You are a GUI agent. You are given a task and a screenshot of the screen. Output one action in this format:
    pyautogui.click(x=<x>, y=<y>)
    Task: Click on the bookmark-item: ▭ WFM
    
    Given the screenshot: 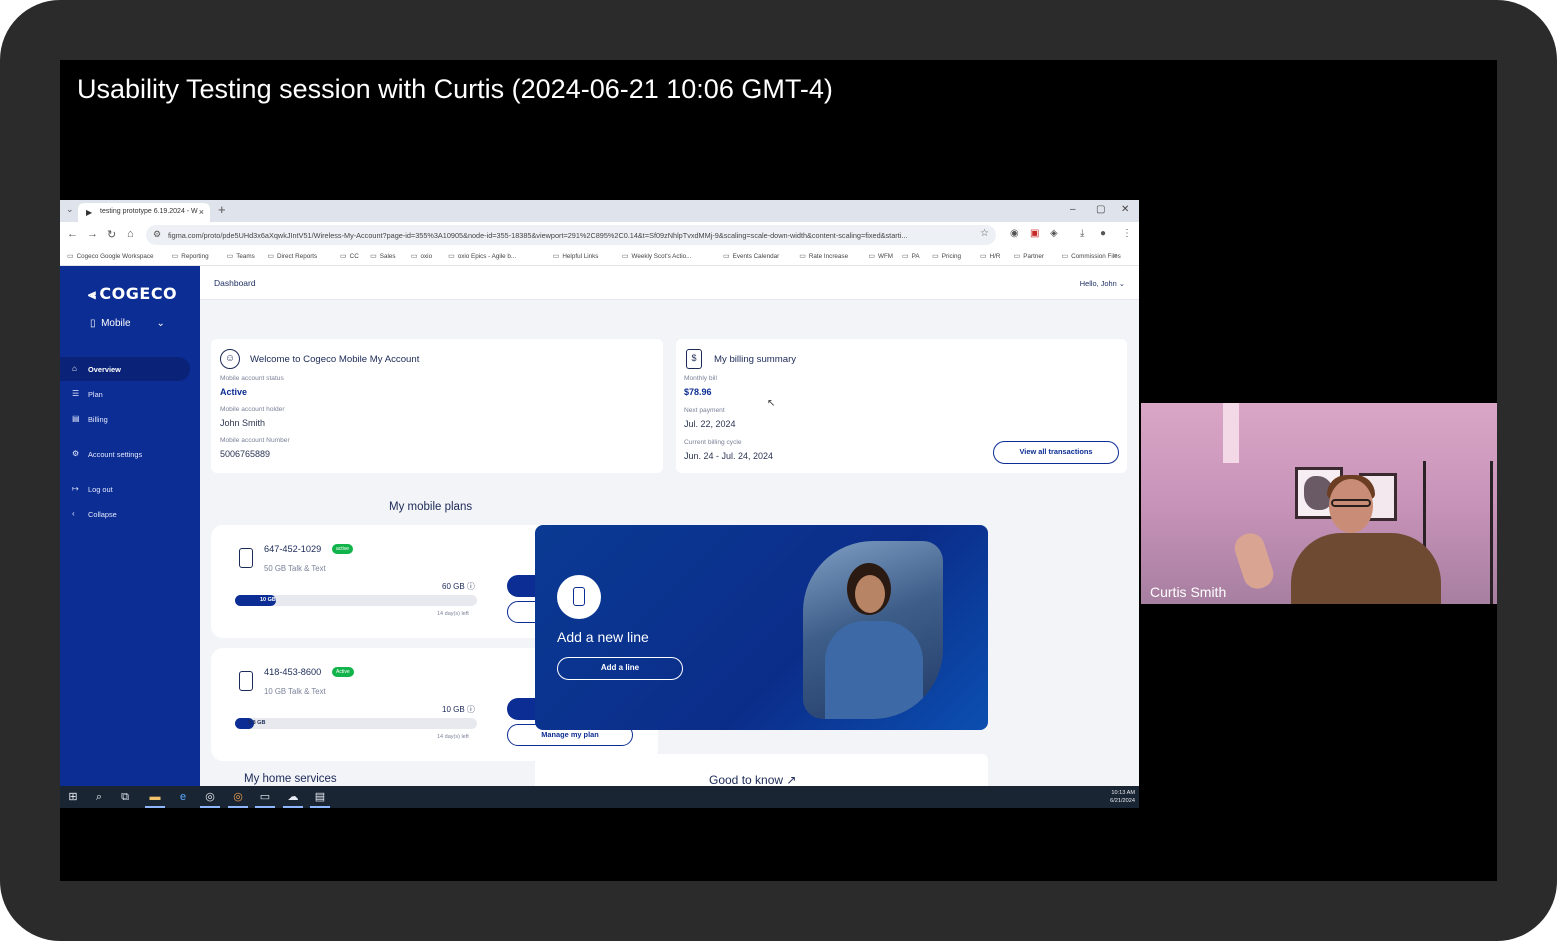 What is the action you would take?
    pyautogui.click(x=880, y=256)
    